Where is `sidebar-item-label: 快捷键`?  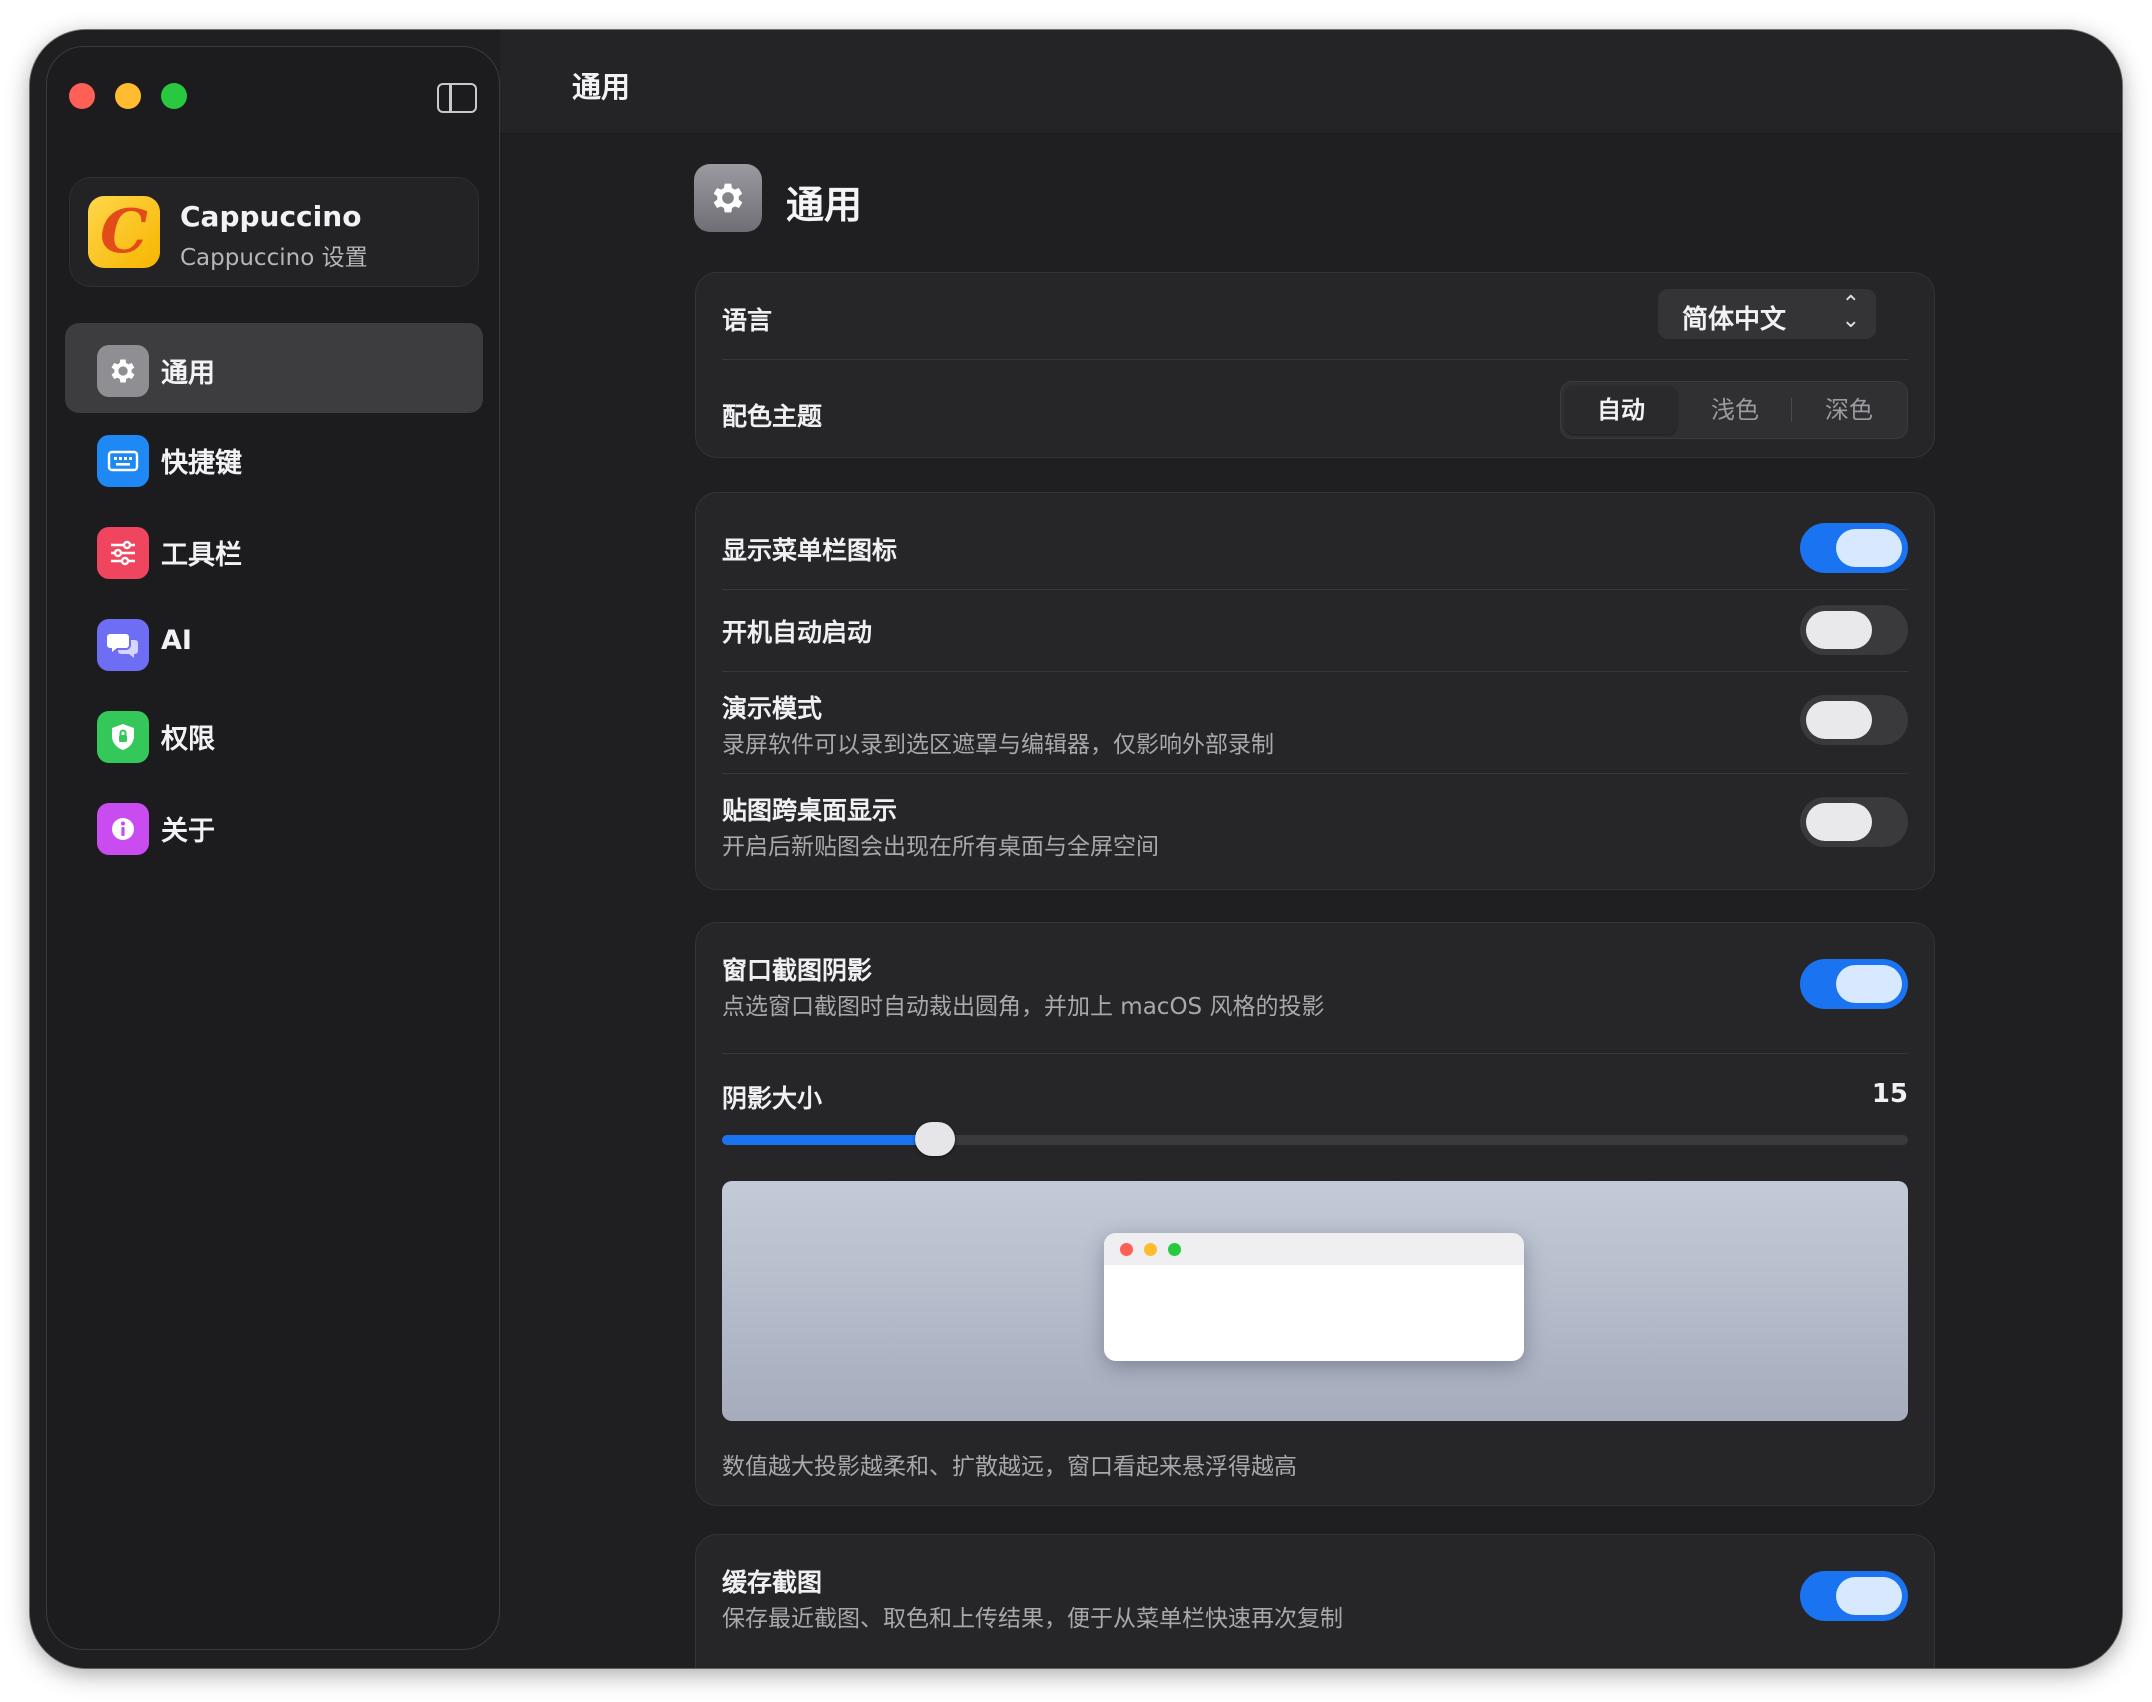
sidebar-item-label: 快捷键 is located at coordinates (201, 463).